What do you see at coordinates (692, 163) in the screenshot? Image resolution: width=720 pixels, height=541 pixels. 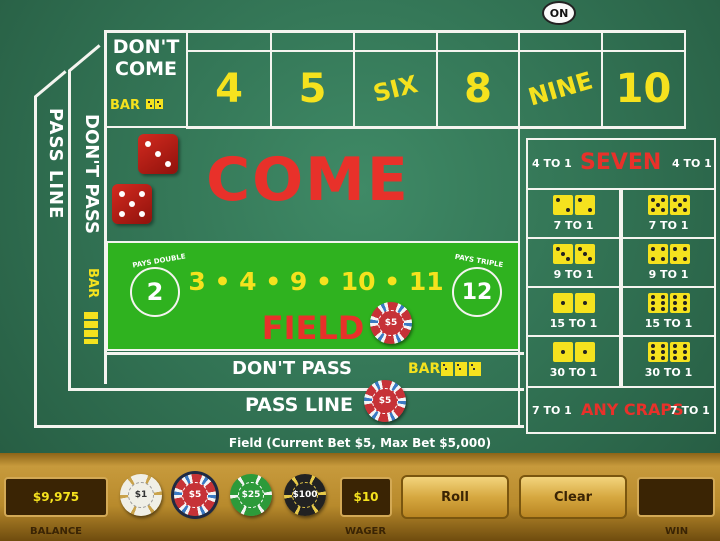 I see `seven-odds-right: 4 TO 1` at bounding box center [692, 163].